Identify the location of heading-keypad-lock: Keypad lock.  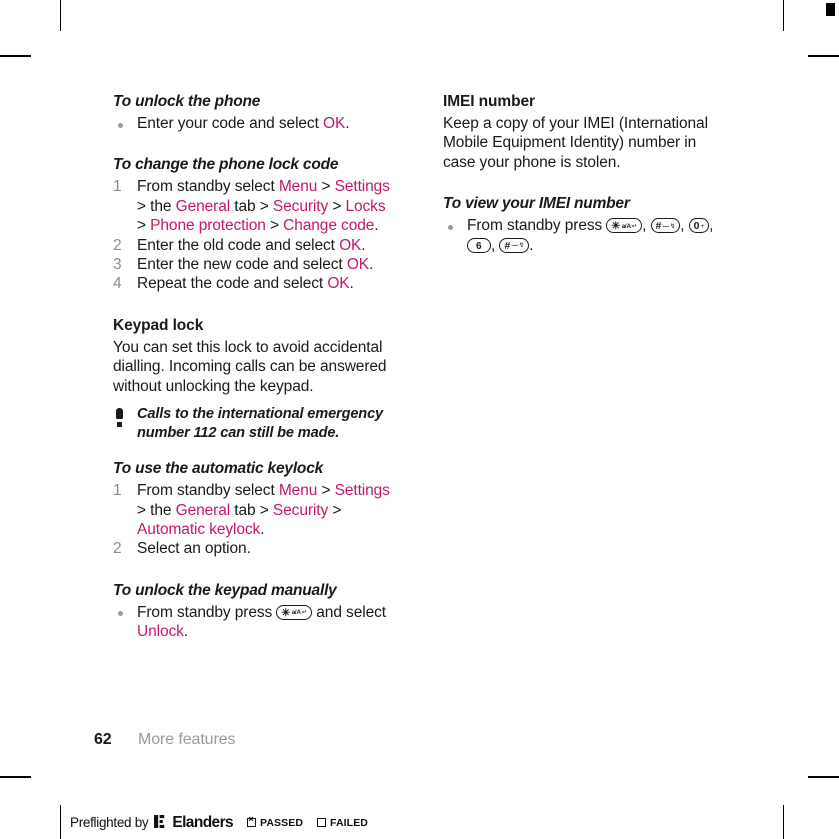
(158, 325).